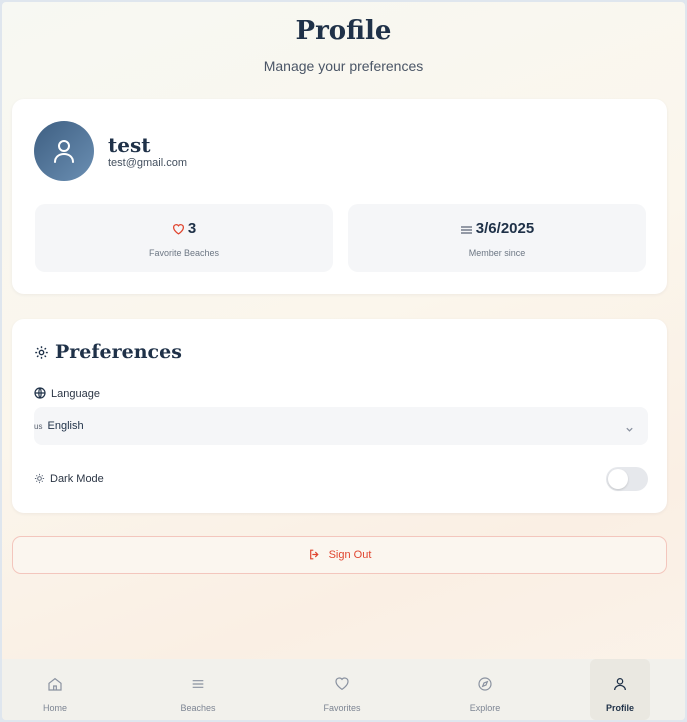 This screenshot has width=687, height=722. I want to click on member-since-stat: 3/6/2025 Member since, so click(497, 238).